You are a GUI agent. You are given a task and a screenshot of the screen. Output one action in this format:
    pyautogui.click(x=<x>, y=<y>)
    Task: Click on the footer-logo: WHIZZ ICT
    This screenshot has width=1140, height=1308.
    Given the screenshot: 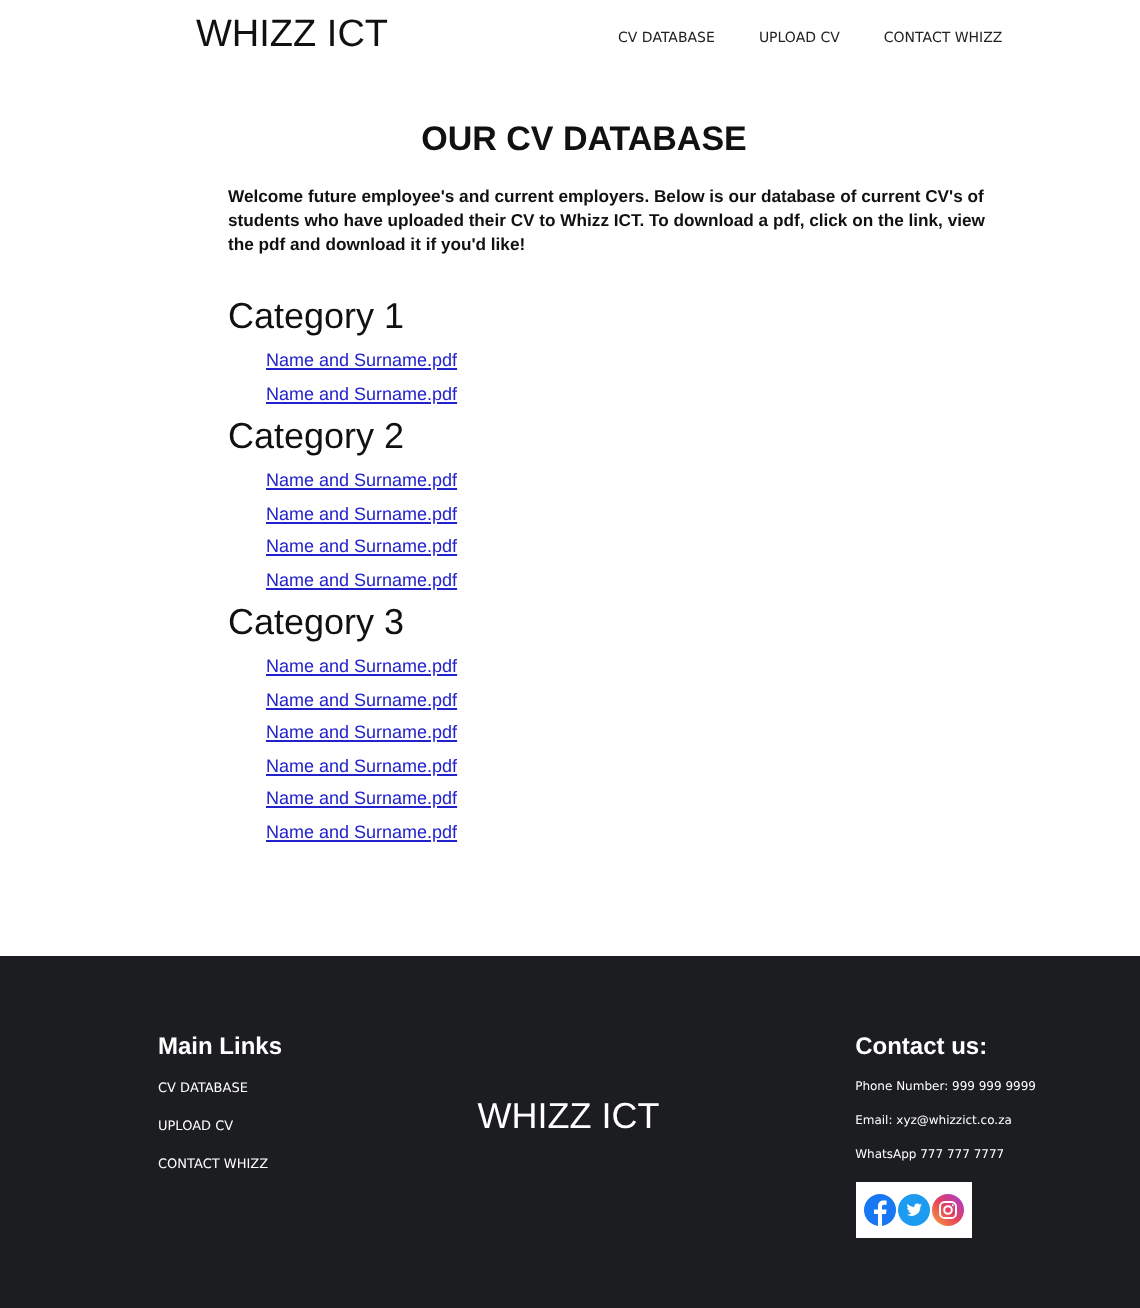 What is the action you would take?
    pyautogui.click(x=568, y=1117)
    